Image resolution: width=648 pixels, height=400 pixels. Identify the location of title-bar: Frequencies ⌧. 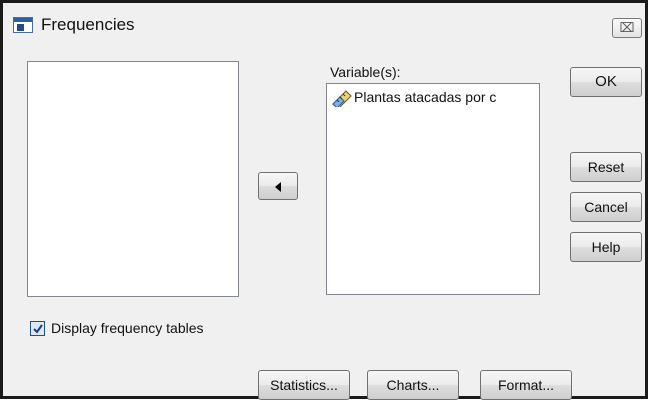
(324, 22).